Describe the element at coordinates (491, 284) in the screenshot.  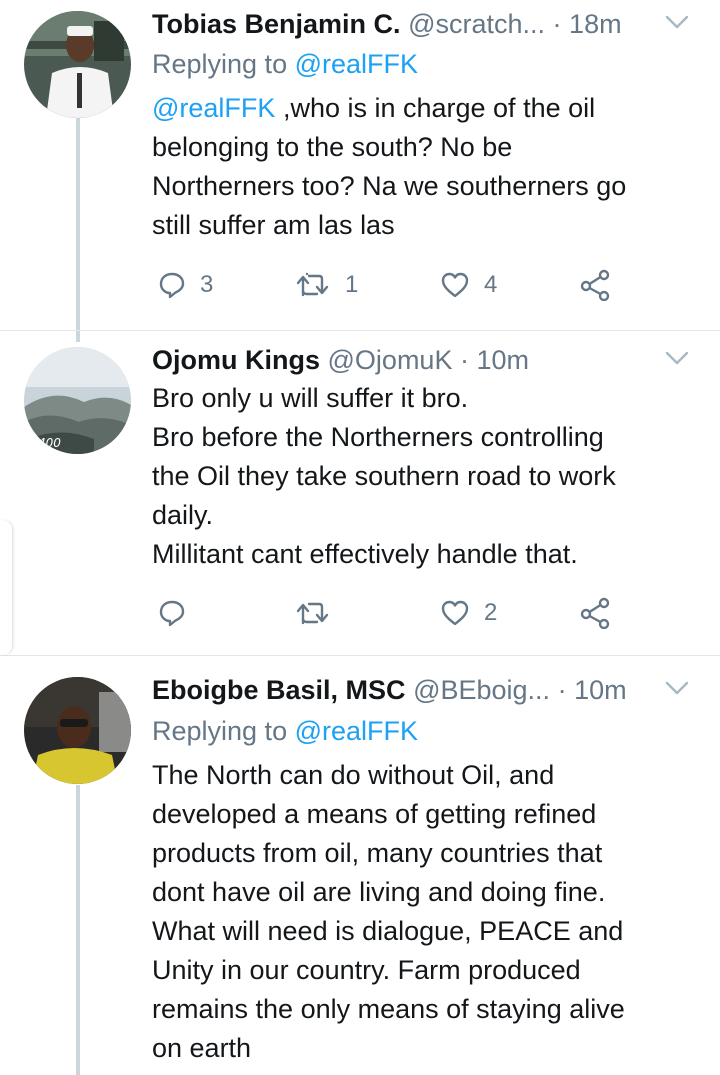
I see `like-count: 4` at that location.